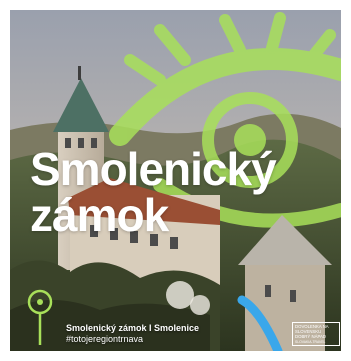 The width and height of the screenshot is (351, 361). I want to click on place-label: Smolenický zámok I Smolenice, so click(133, 328).